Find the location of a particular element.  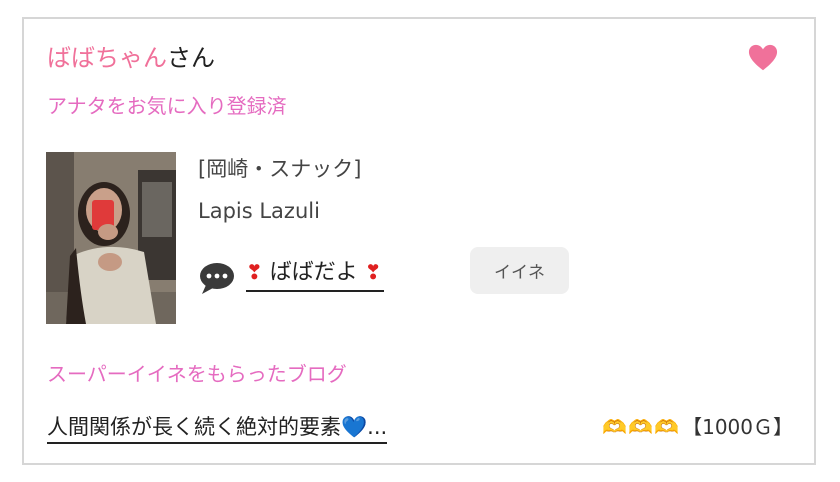

profile-photo-image is located at coordinates (111, 238).